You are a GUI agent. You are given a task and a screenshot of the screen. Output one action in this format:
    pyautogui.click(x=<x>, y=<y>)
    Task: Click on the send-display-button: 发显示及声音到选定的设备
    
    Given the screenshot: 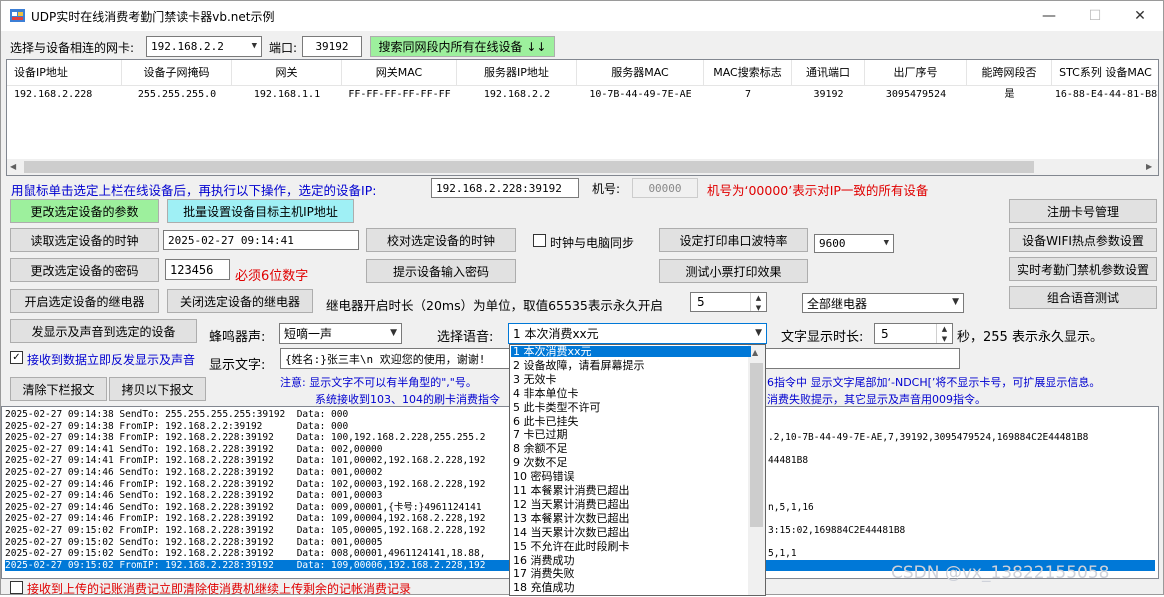 What is the action you would take?
    pyautogui.click(x=103, y=331)
    